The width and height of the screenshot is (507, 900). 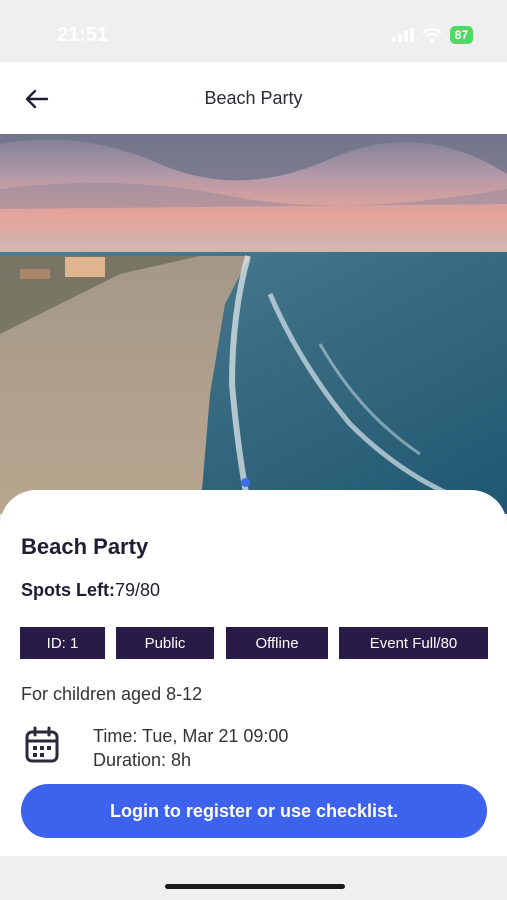 I want to click on status-bar: 21:51 87, so click(x=253, y=31).